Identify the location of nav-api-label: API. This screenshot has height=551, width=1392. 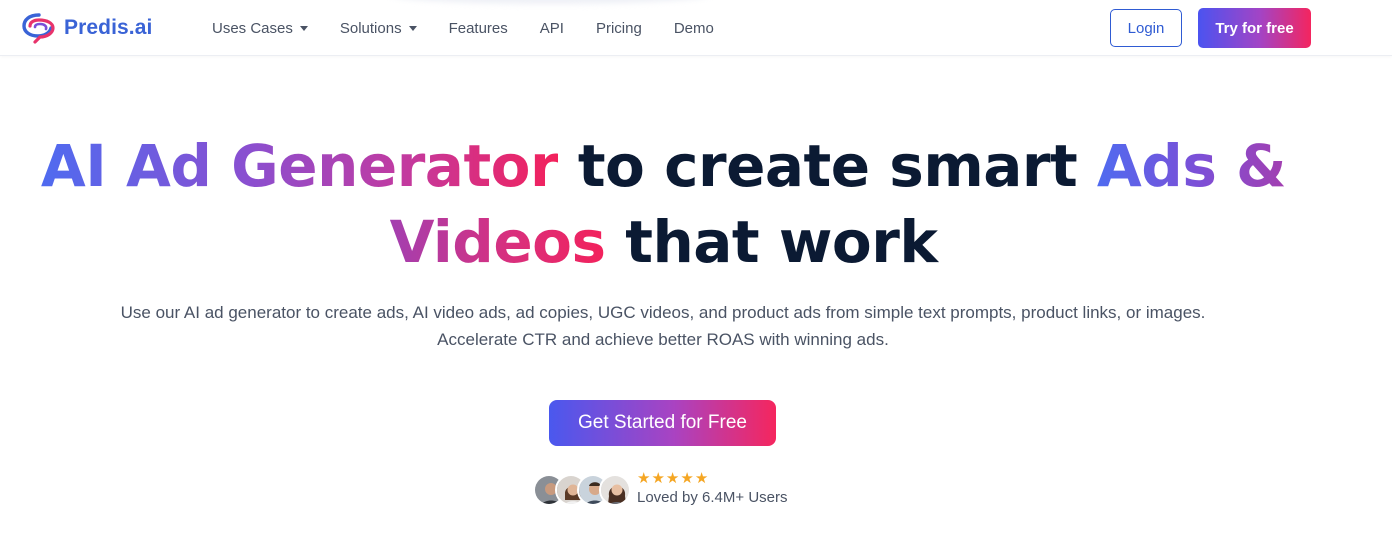
(551, 28).